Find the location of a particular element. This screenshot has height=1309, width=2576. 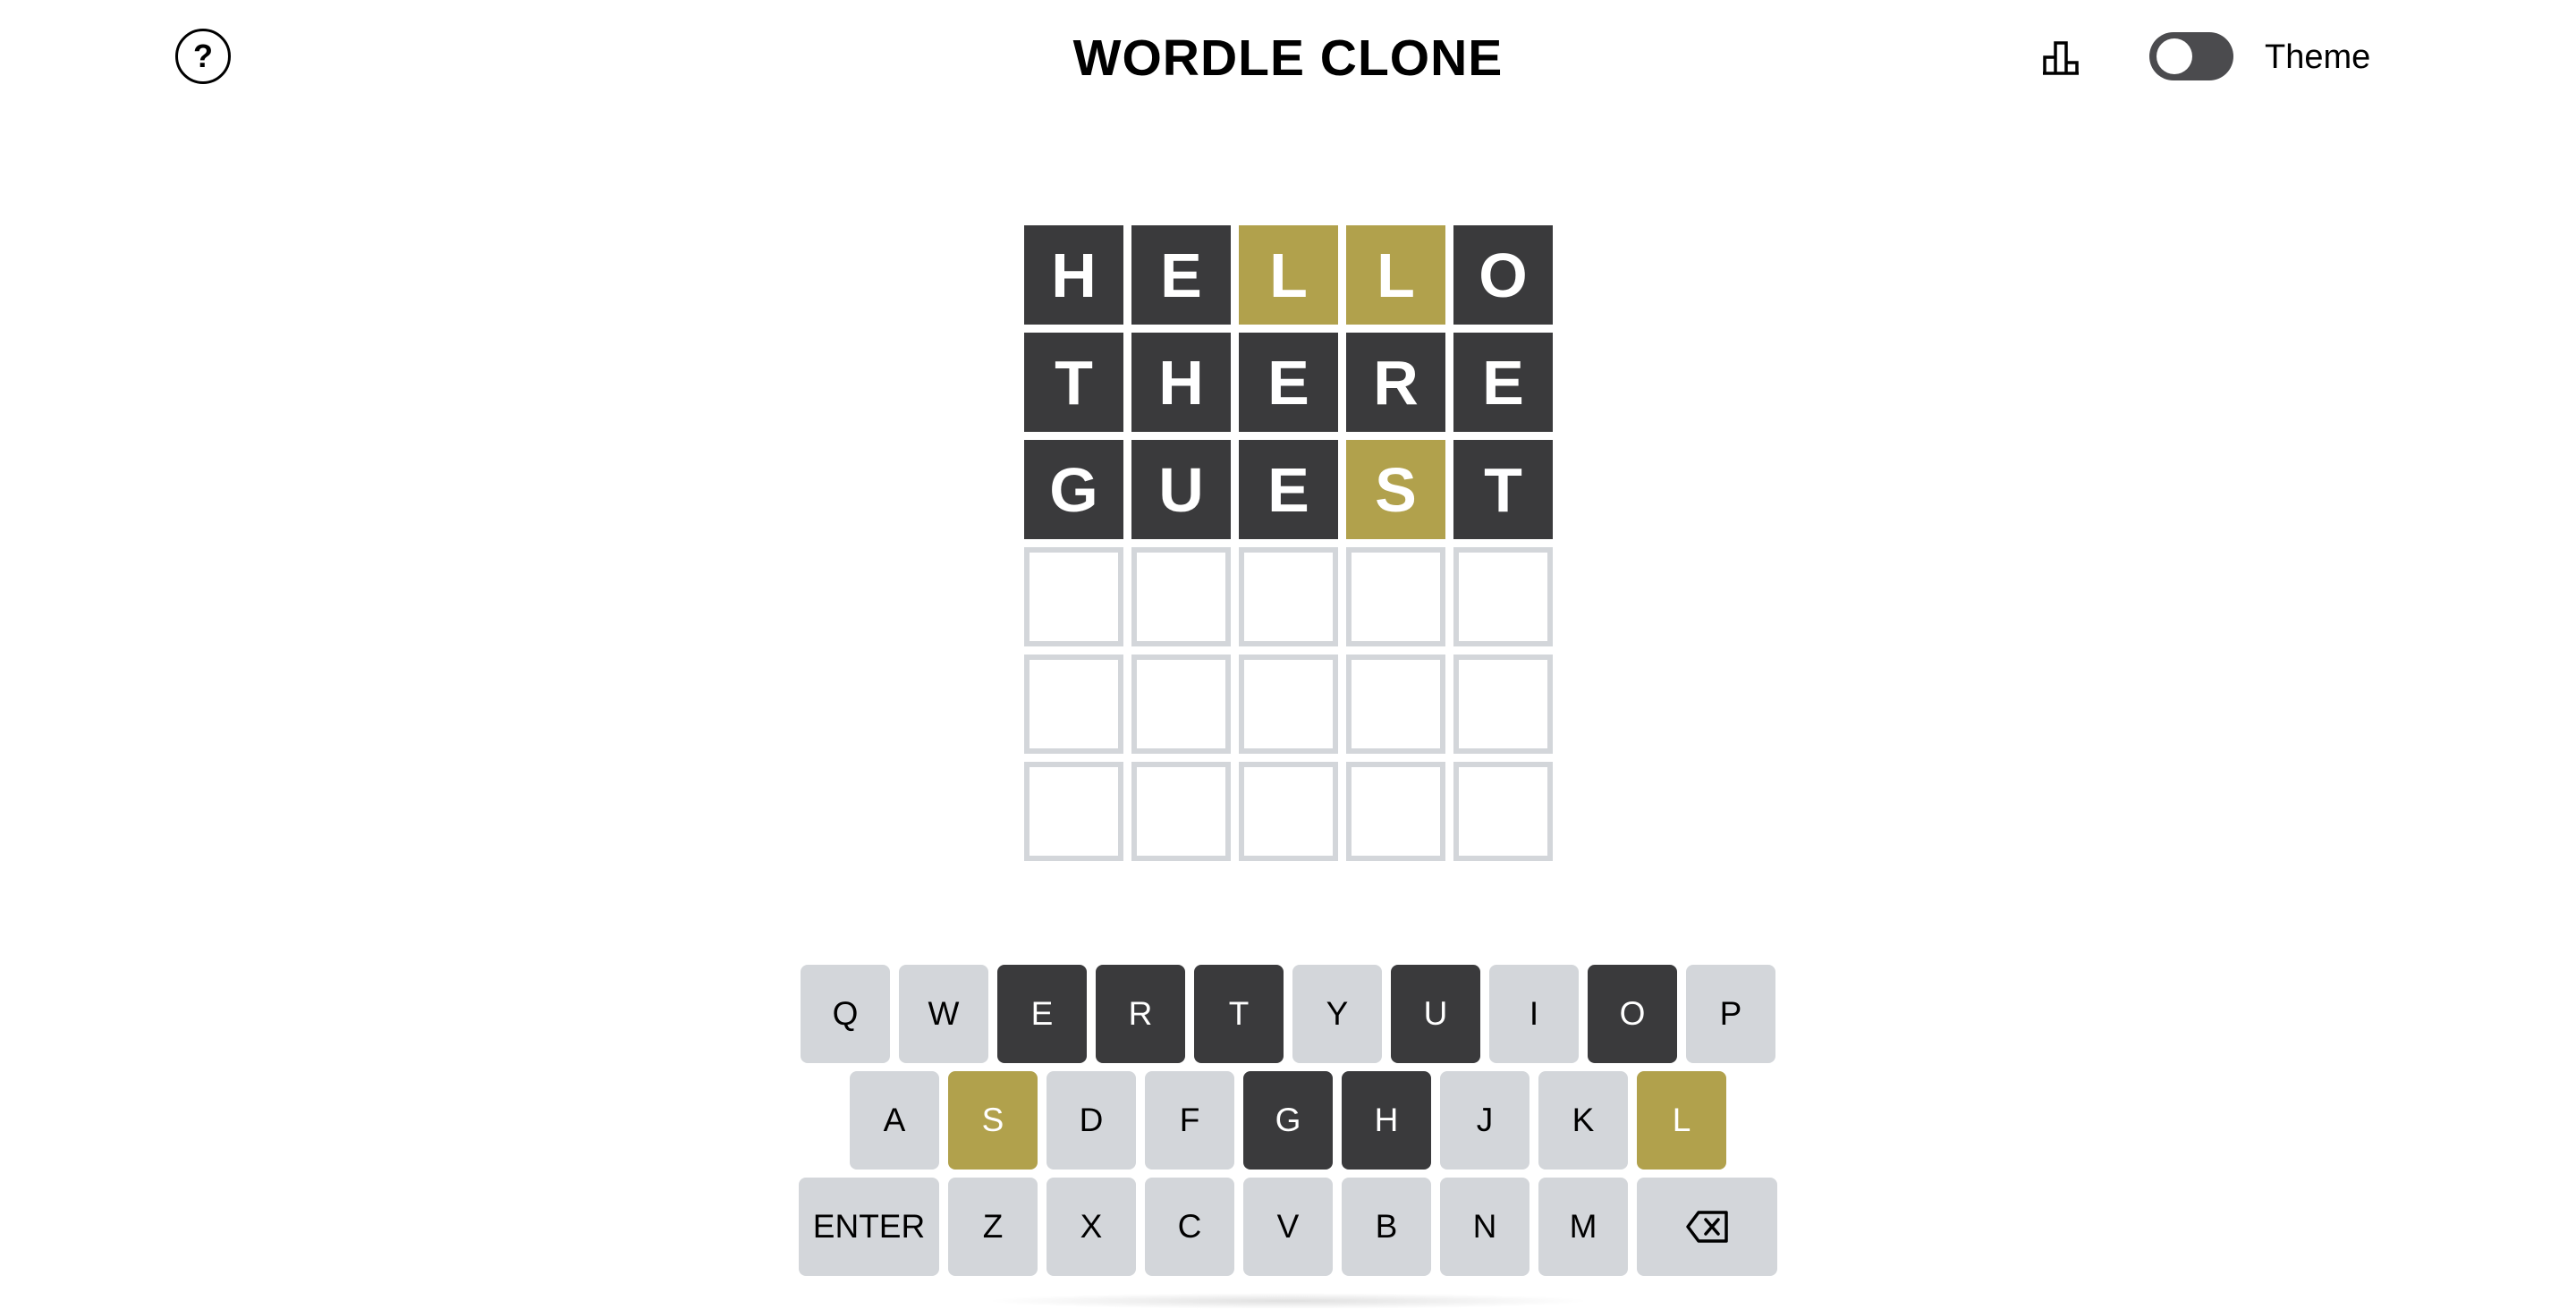

key-e: E is located at coordinates (1042, 1014).